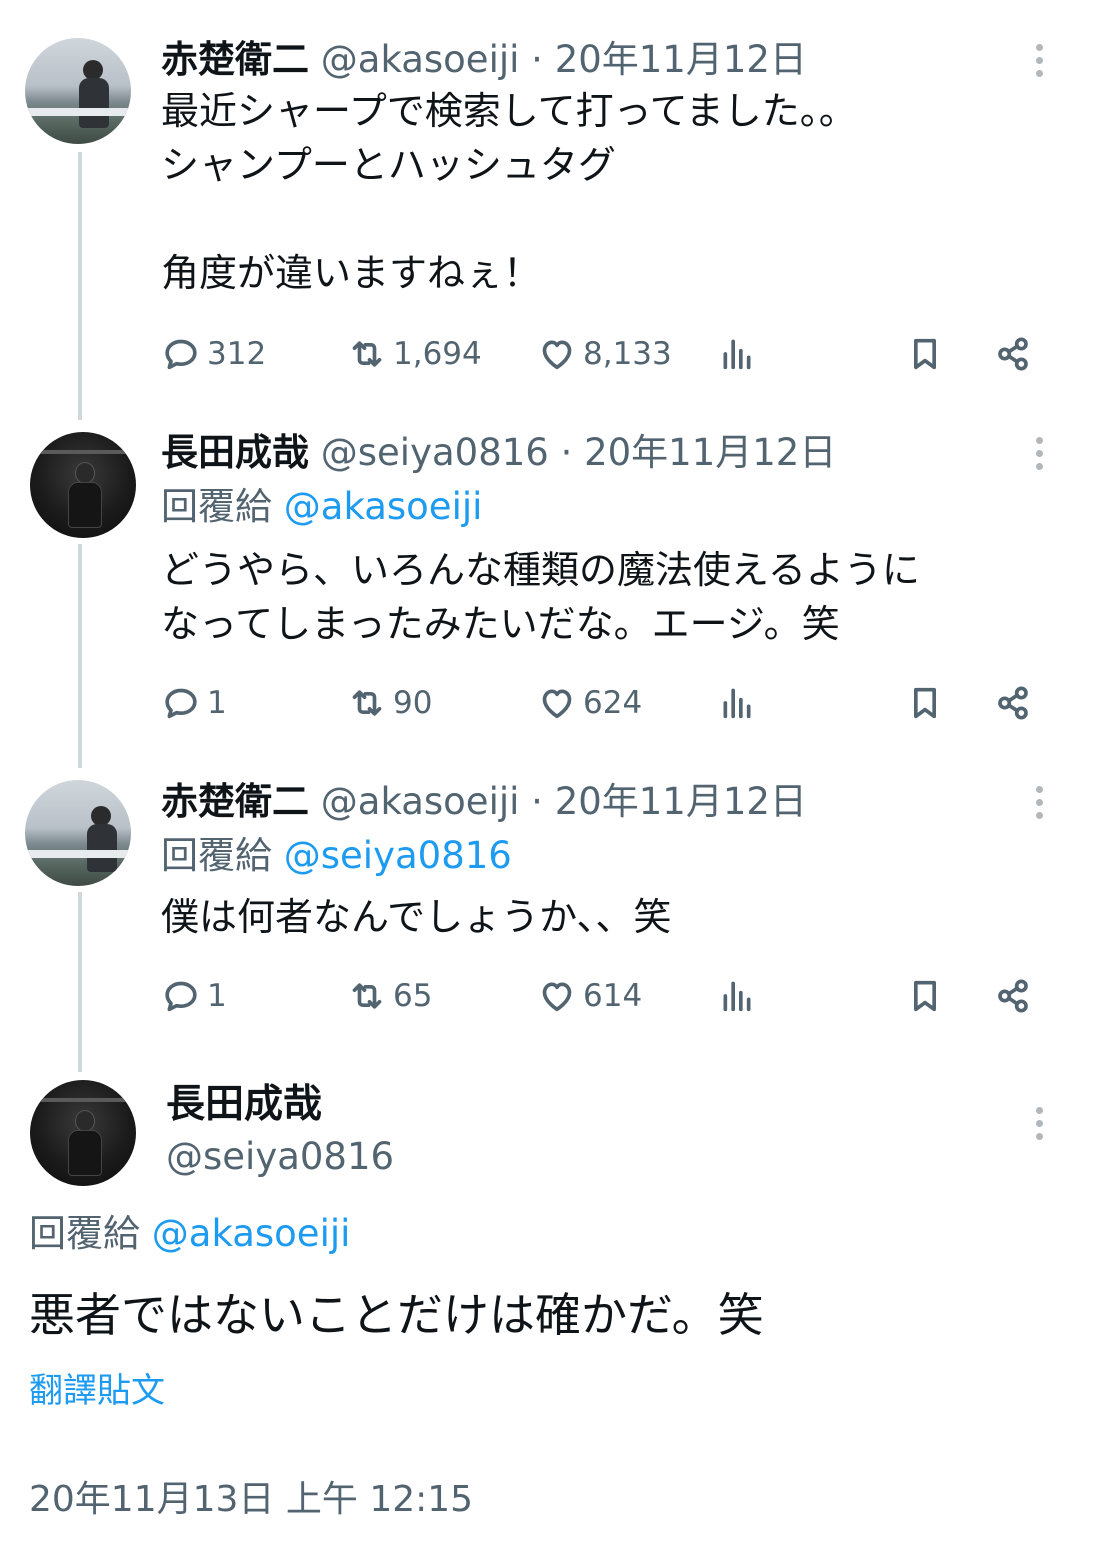 This screenshot has height=1551, width=1096. I want to click on retweet-count: 90, so click(413, 703).